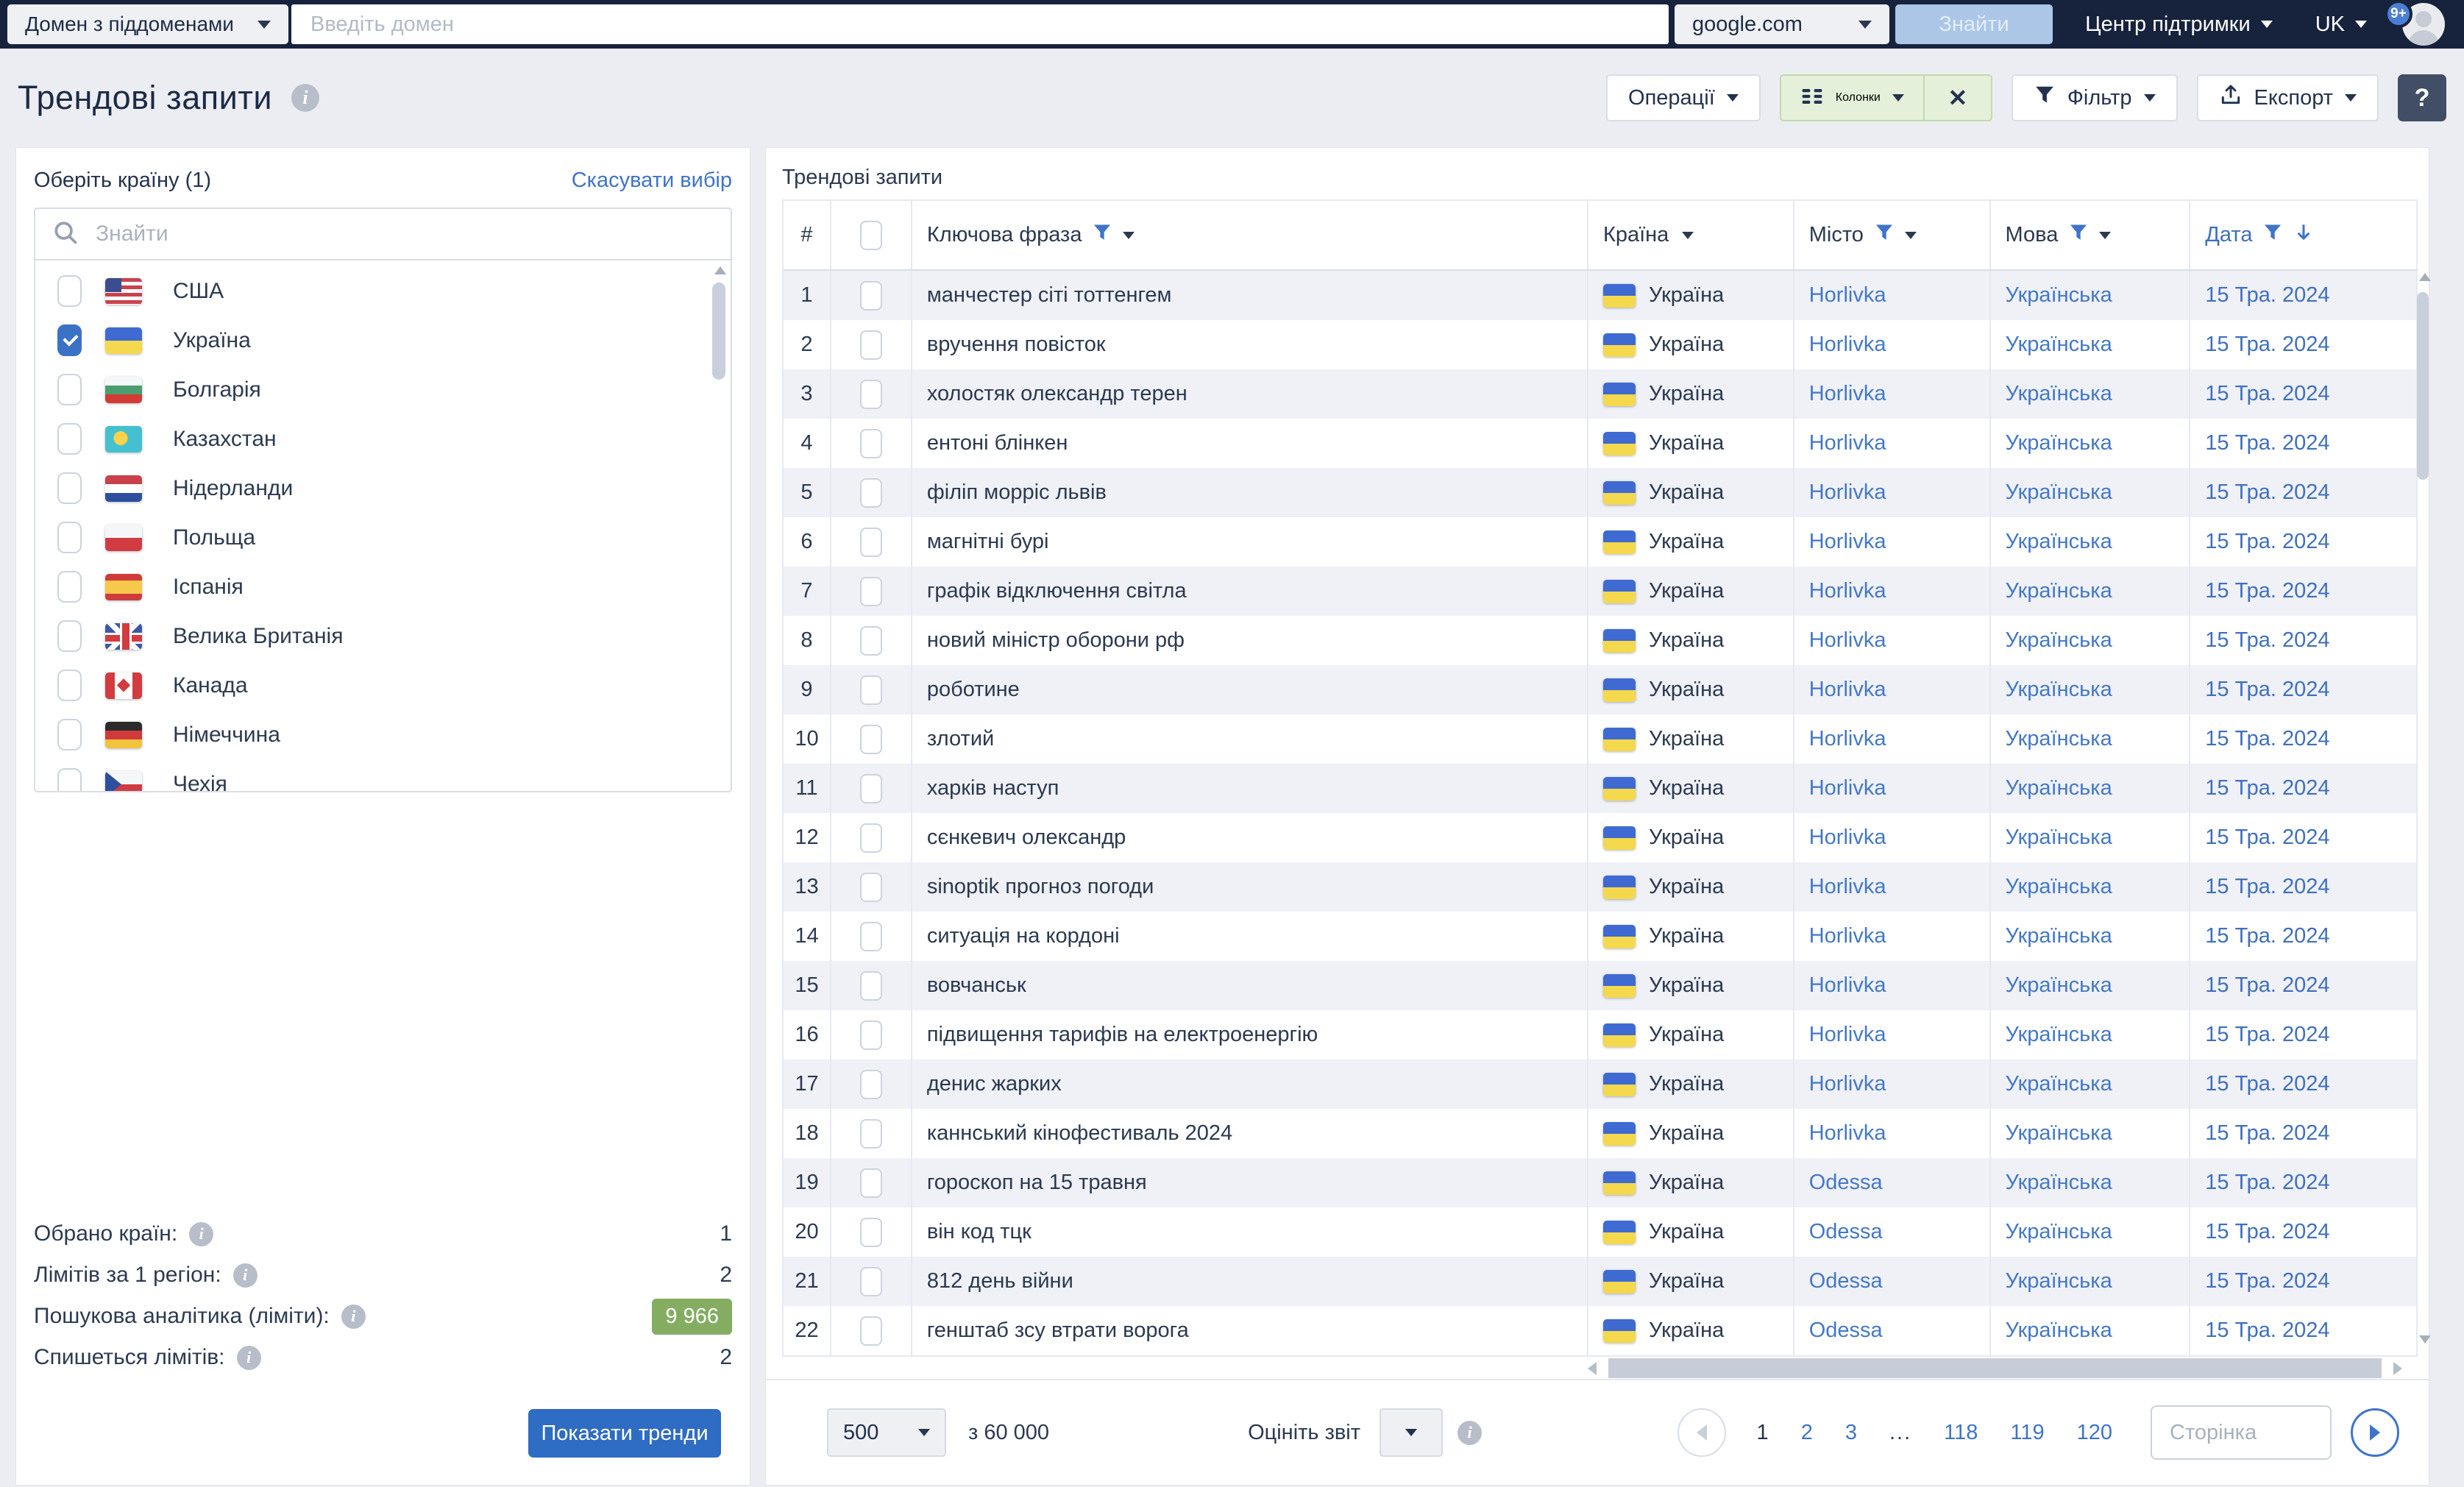 The width and height of the screenshot is (2464, 1487). I want to click on country-list-item: Україна, so click(383, 340).